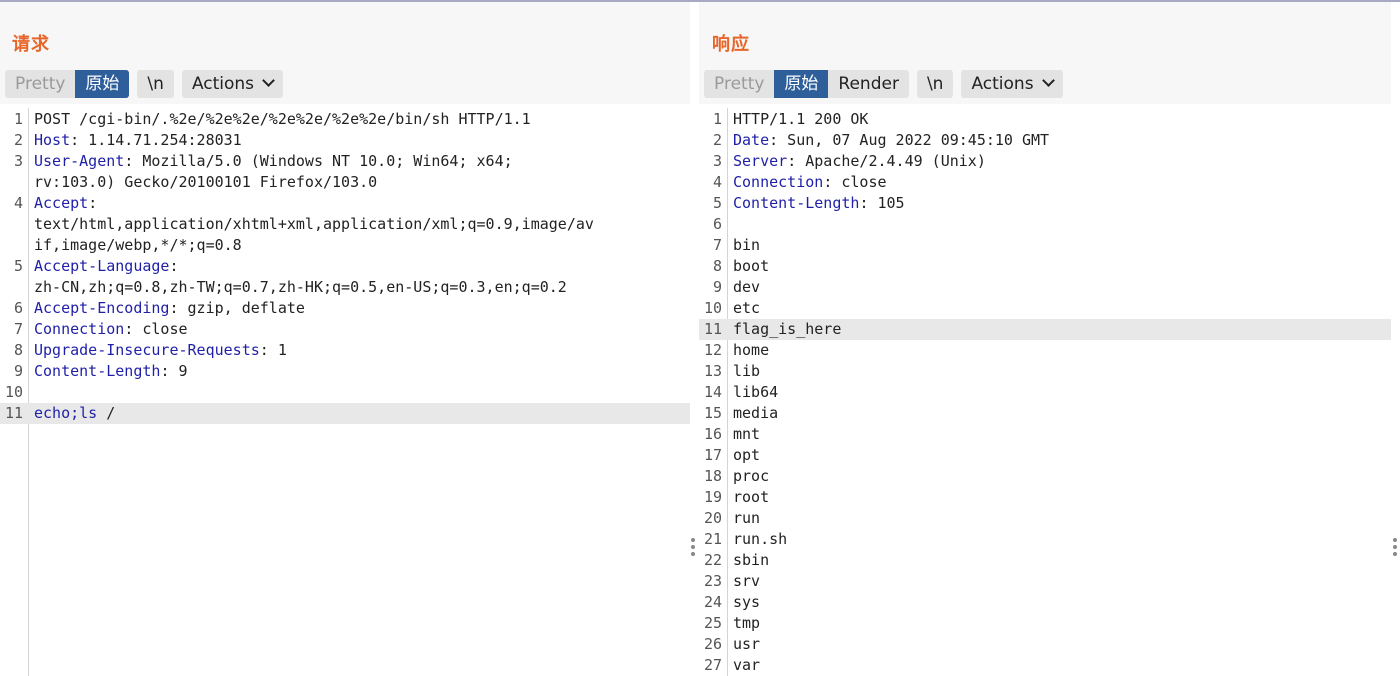 This screenshot has width=1400, height=676. I want to click on line-number: 8, so click(18, 350).